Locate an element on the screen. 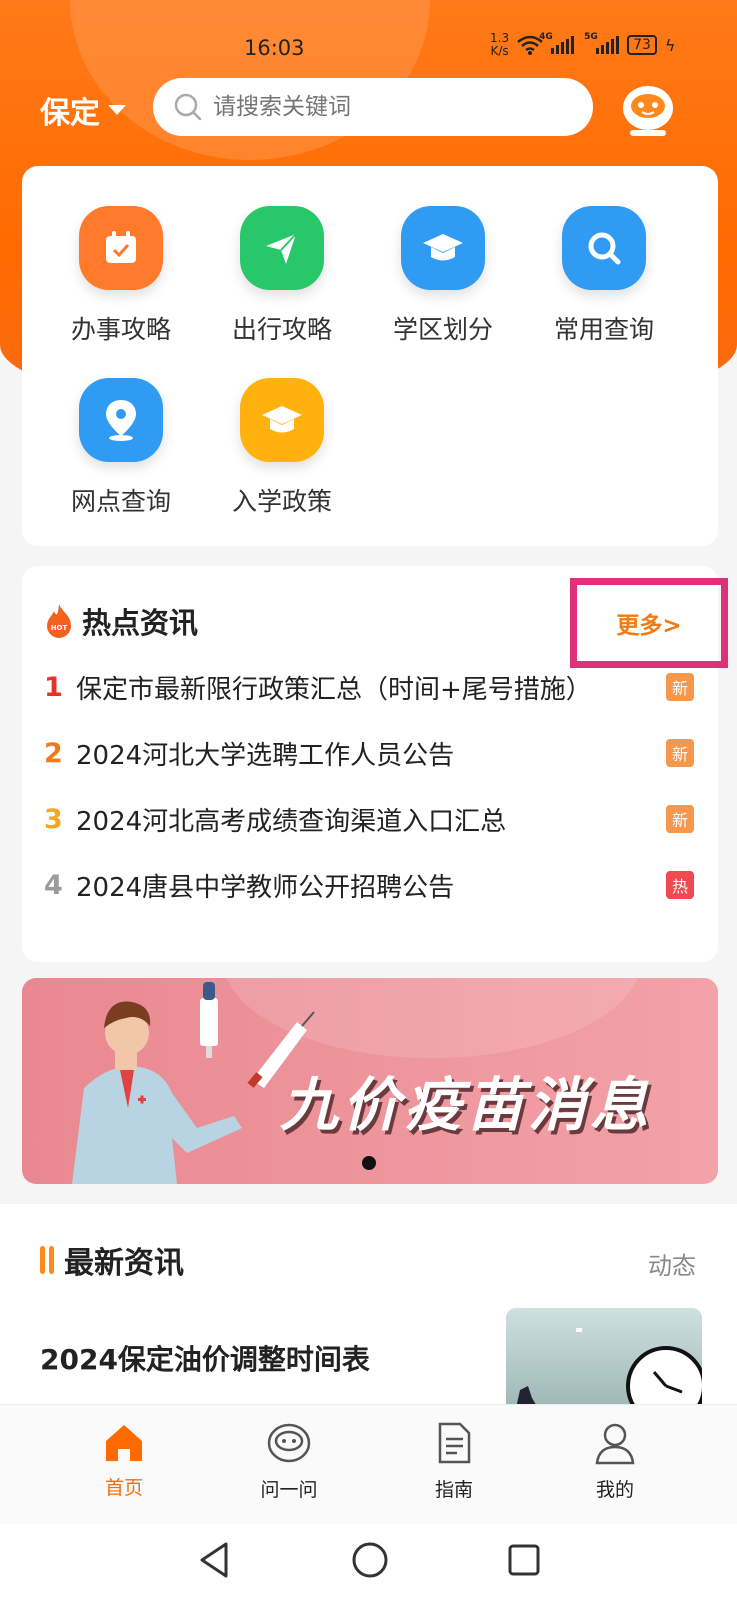  hot-news-item-3: 3 2024河北高考成绩查询渠道入口汇总 新 is located at coordinates (369, 819).